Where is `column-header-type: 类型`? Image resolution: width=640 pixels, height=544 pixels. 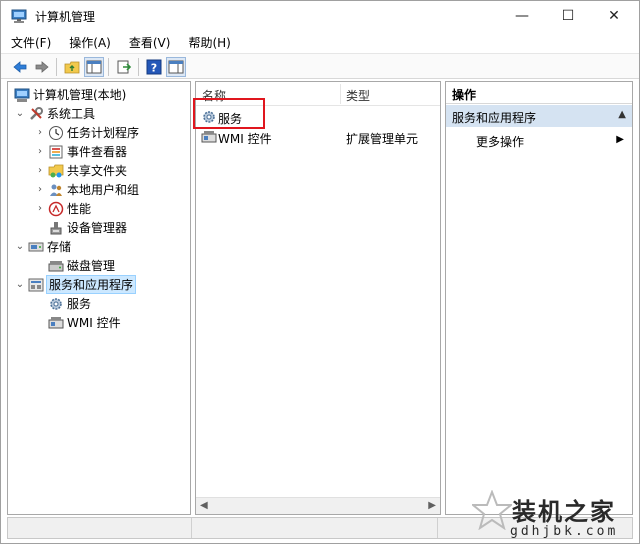
column-header-type: 类型 is located at coordinates (358, 95).